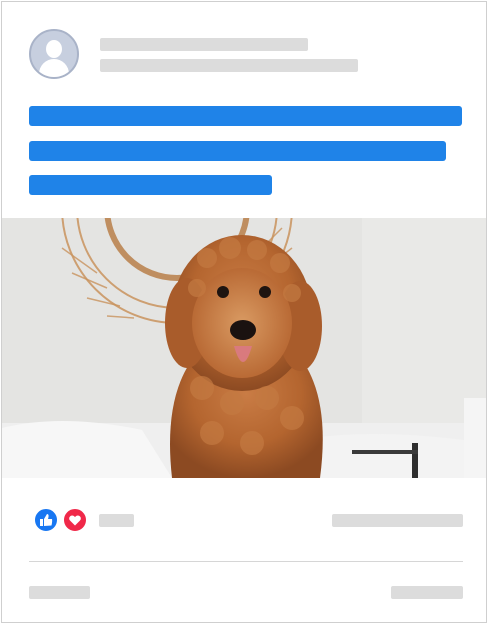  Describe the element at coordinates (59, 592) in the screenshot. I see `like-action-placeholder` at that location.